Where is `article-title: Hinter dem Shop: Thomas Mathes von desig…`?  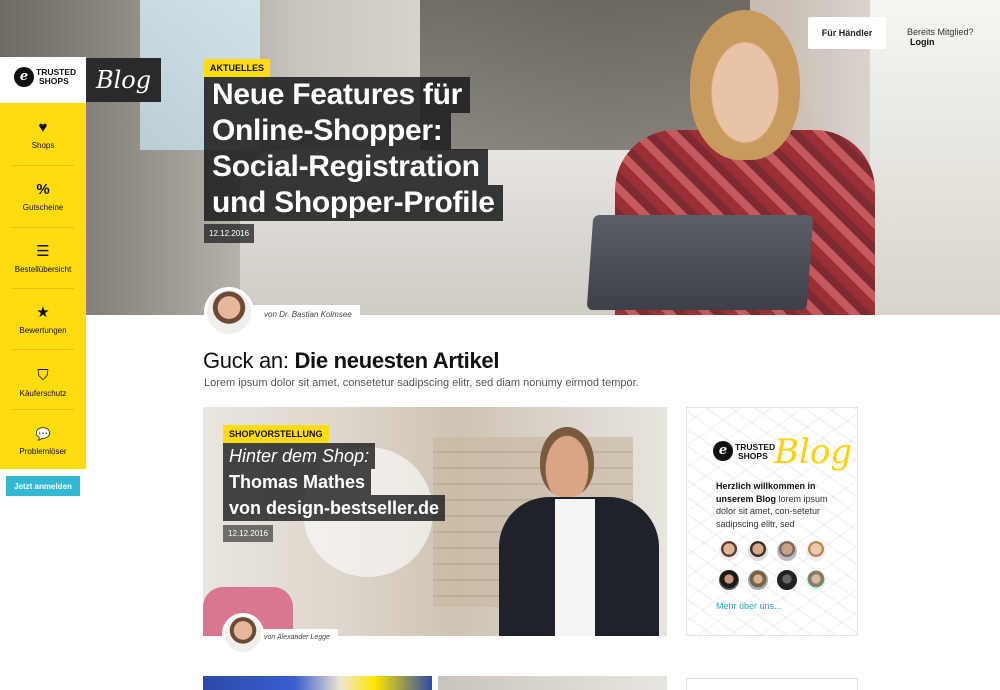 article-title: Hinter dem Shop: Thomas Mathes von desig… is located at coordinates (334, 482).